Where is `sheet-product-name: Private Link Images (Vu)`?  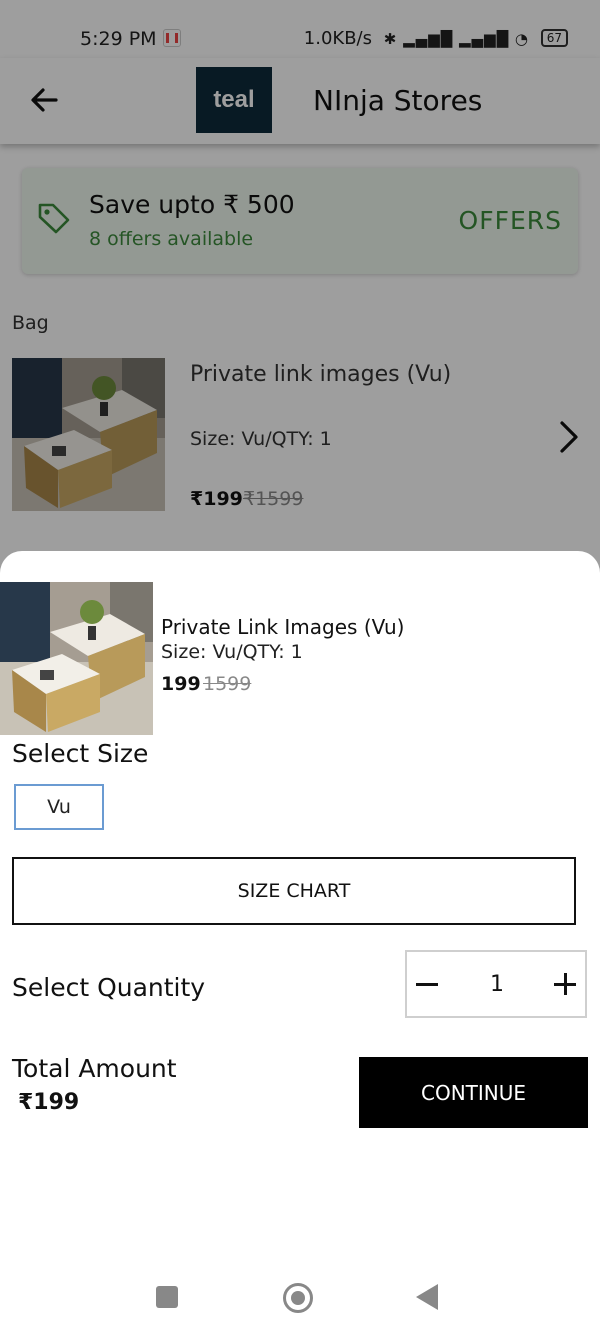
sheet-product-name: Private Link Images (Vu) is located at coordinates (283, 627).